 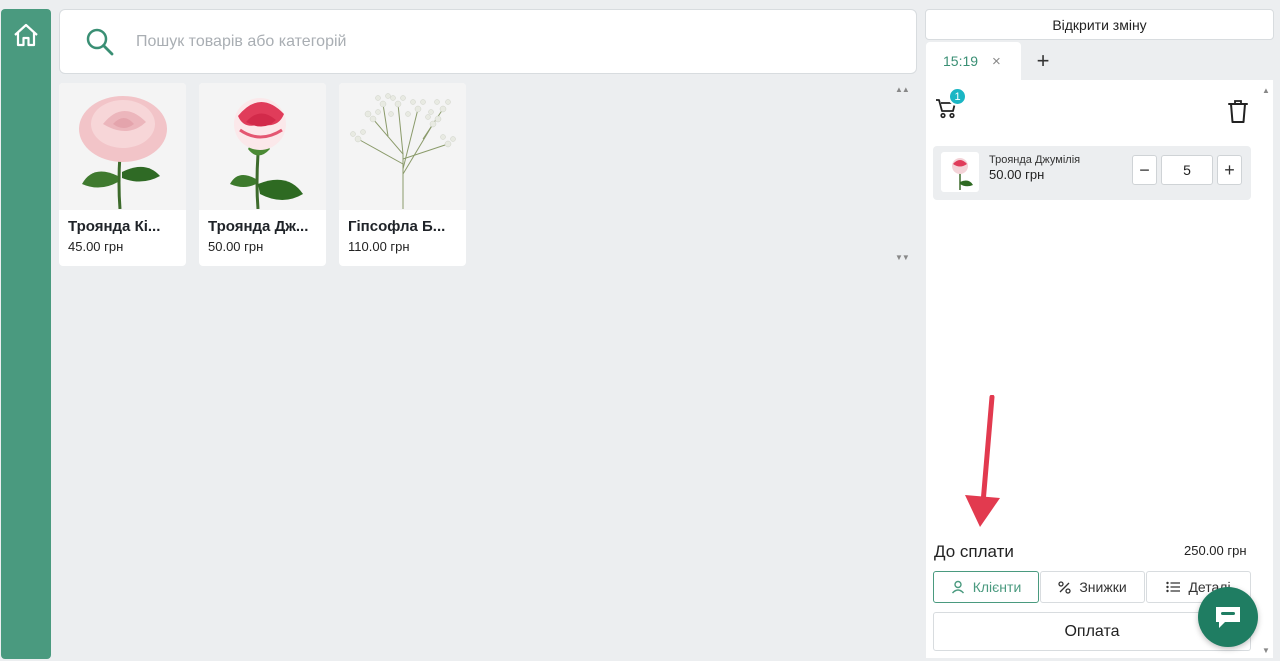 What do you see at coordinates (957, 96) in the screenshot?
I see `cart-count-badge: 1` at bounding box center [957, 96].